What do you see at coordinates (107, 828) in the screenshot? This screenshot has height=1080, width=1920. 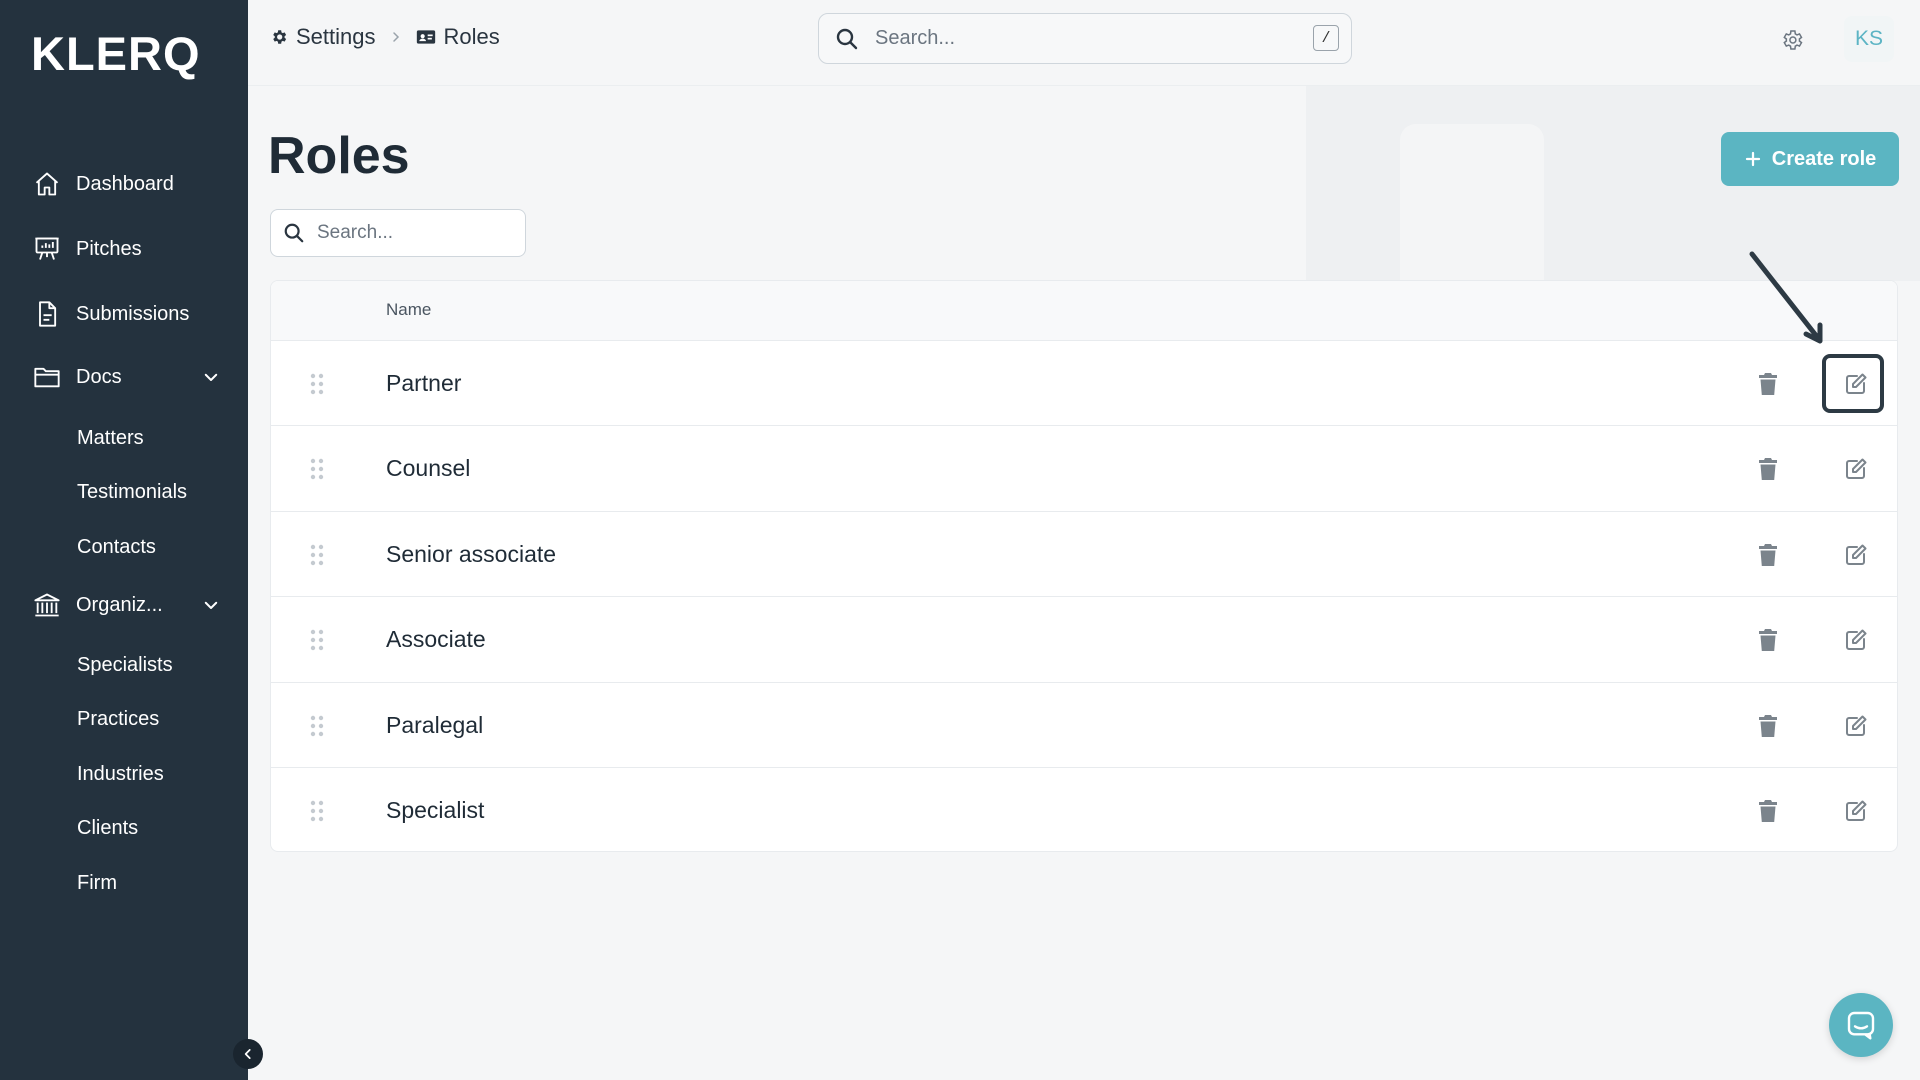 I see `sidebar-subitem-clients: Clients` at bounding box center [107, 828].